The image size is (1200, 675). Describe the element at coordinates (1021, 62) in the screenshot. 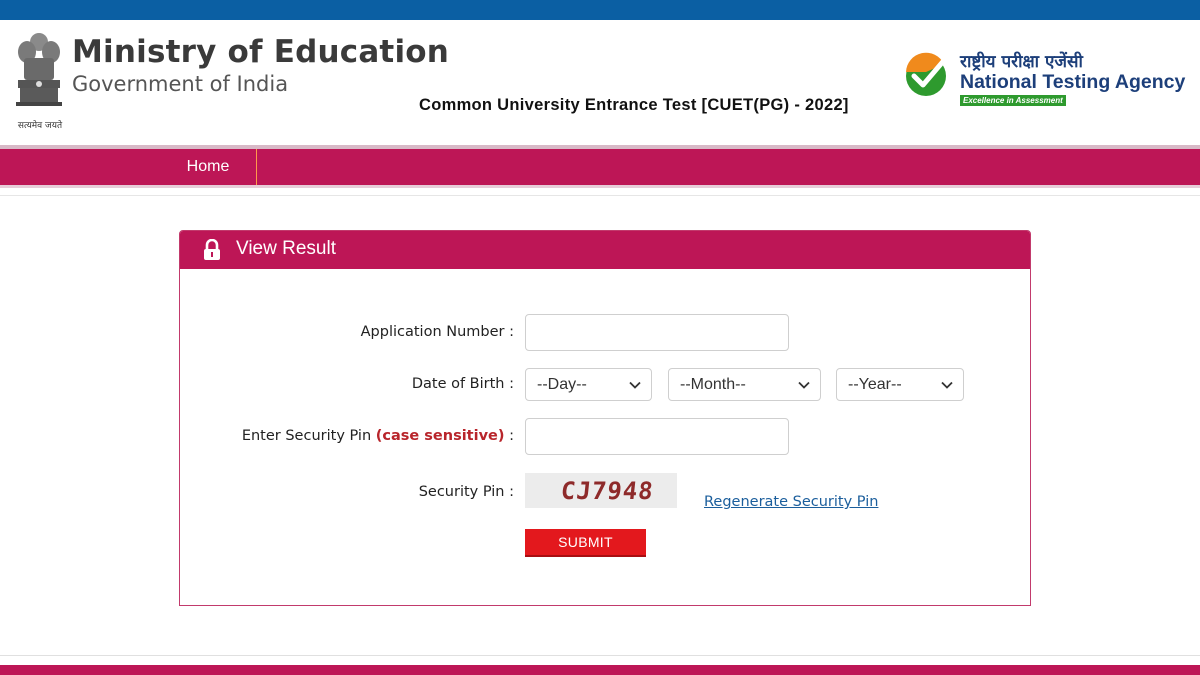

I see `nta-hindi-name: राष्ट्रीय परीक्षा एजेंसी` at that location.